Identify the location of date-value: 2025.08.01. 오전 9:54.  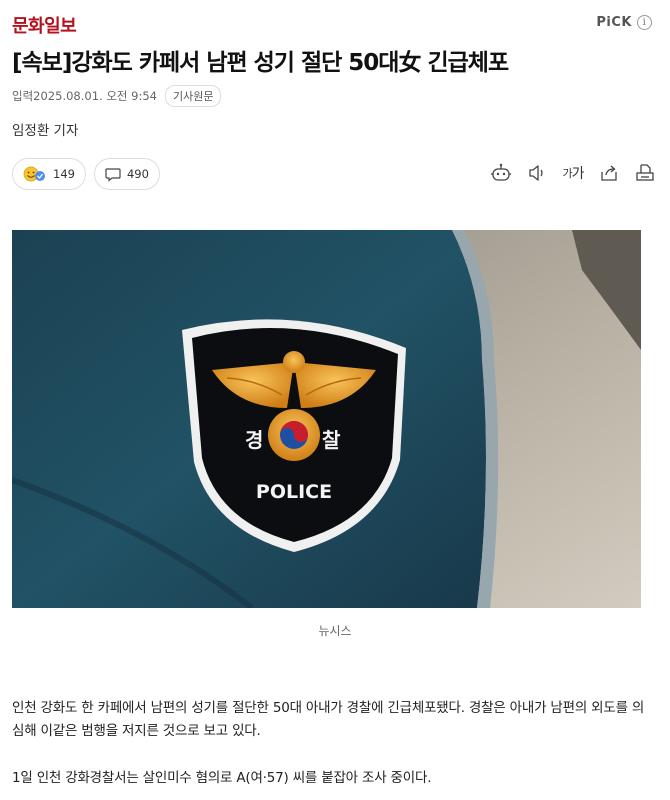
(95, 96).